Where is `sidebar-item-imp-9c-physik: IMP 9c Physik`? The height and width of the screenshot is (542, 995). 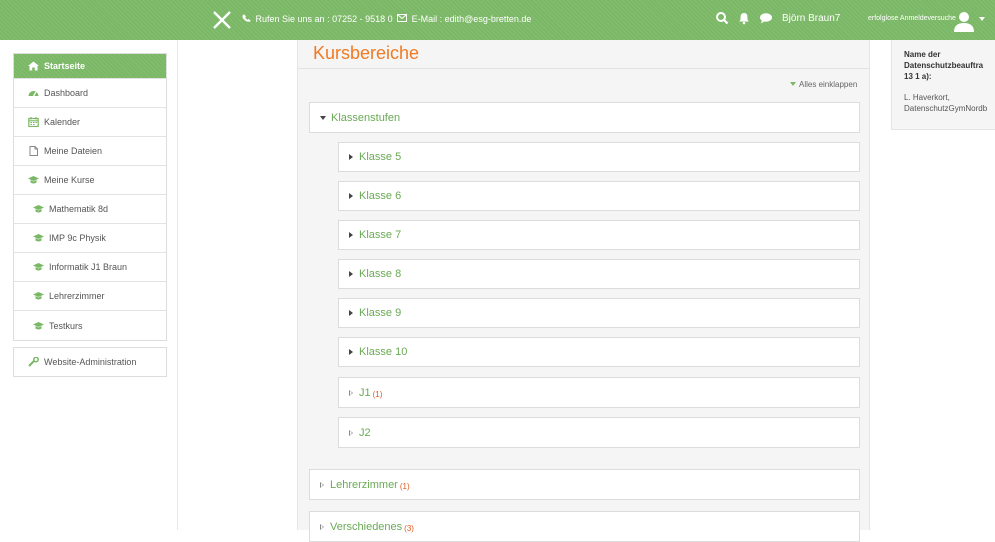 sidebar-item-imp-9c-physik: IMP 9c Physik is located at coordinates (90, 238).